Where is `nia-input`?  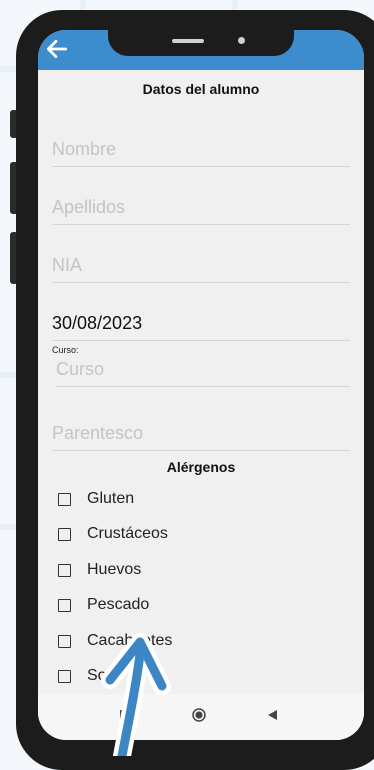 nia-input is located at coordinates (201, 269).